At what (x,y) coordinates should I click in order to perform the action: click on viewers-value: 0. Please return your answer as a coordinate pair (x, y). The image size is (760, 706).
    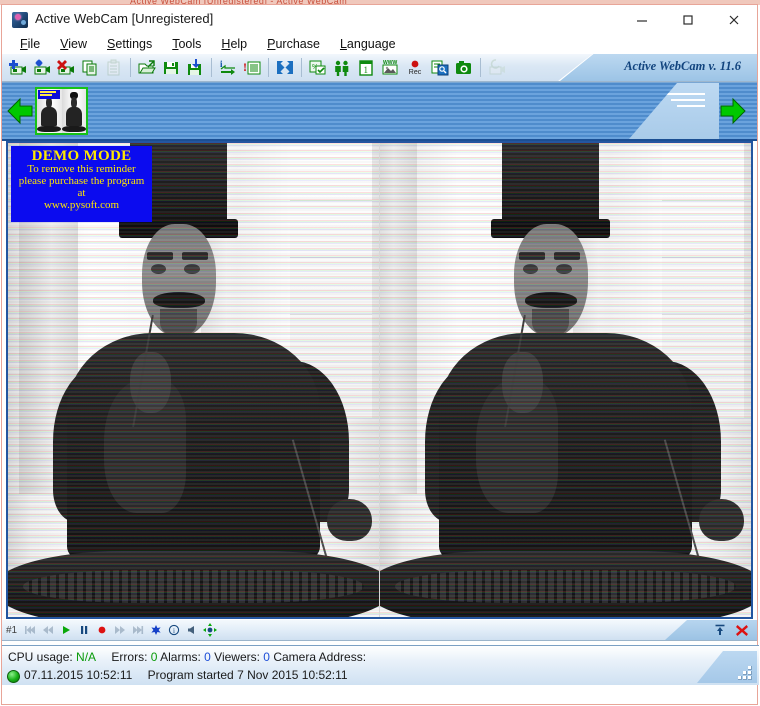
    Looking at the image, I should click on (266, 657).